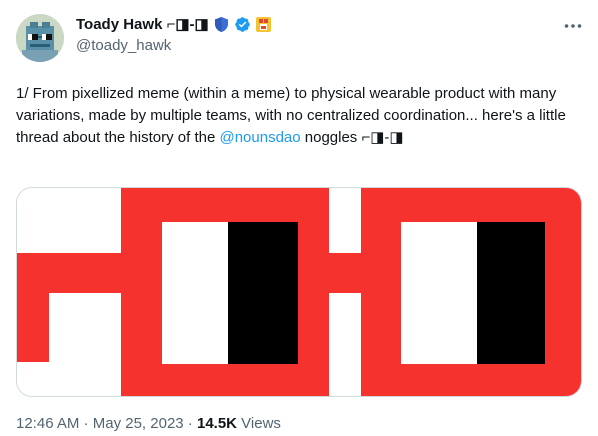 The width and height of the screenshot is (598, 436). I want to click on views-count: 14.5K, so click(217, 423).